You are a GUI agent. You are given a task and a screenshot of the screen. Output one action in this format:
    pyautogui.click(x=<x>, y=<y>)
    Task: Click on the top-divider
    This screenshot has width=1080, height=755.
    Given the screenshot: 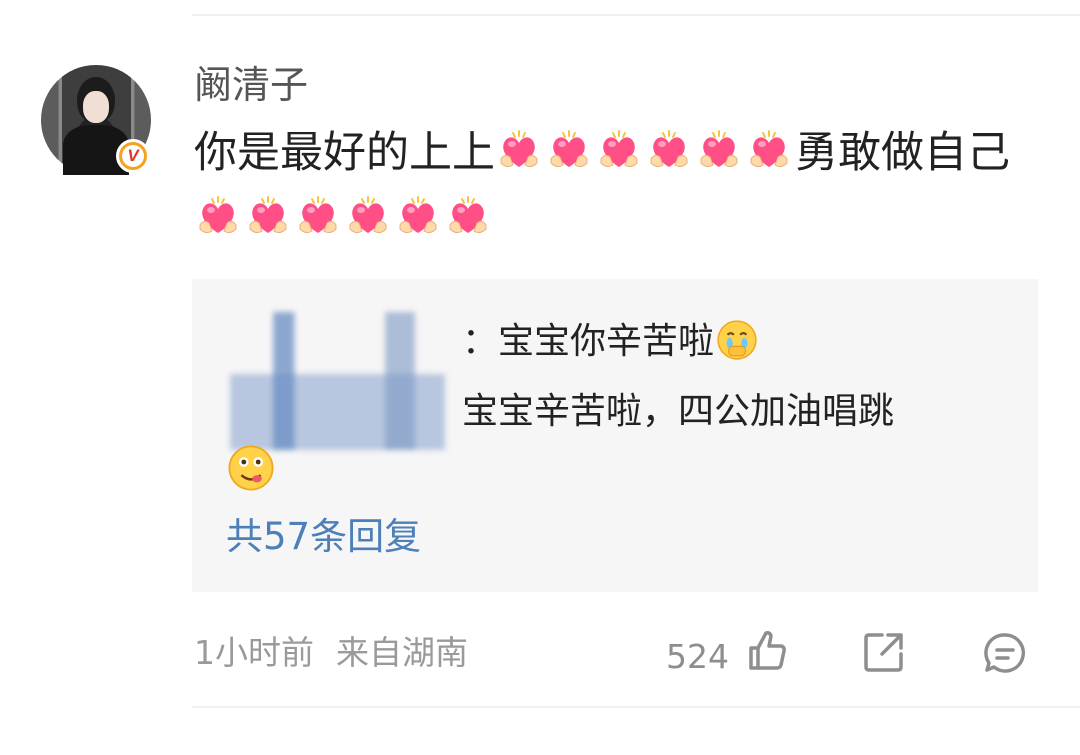 What is the action you would take?
    pyautogui.click(x=636, y=15)
    